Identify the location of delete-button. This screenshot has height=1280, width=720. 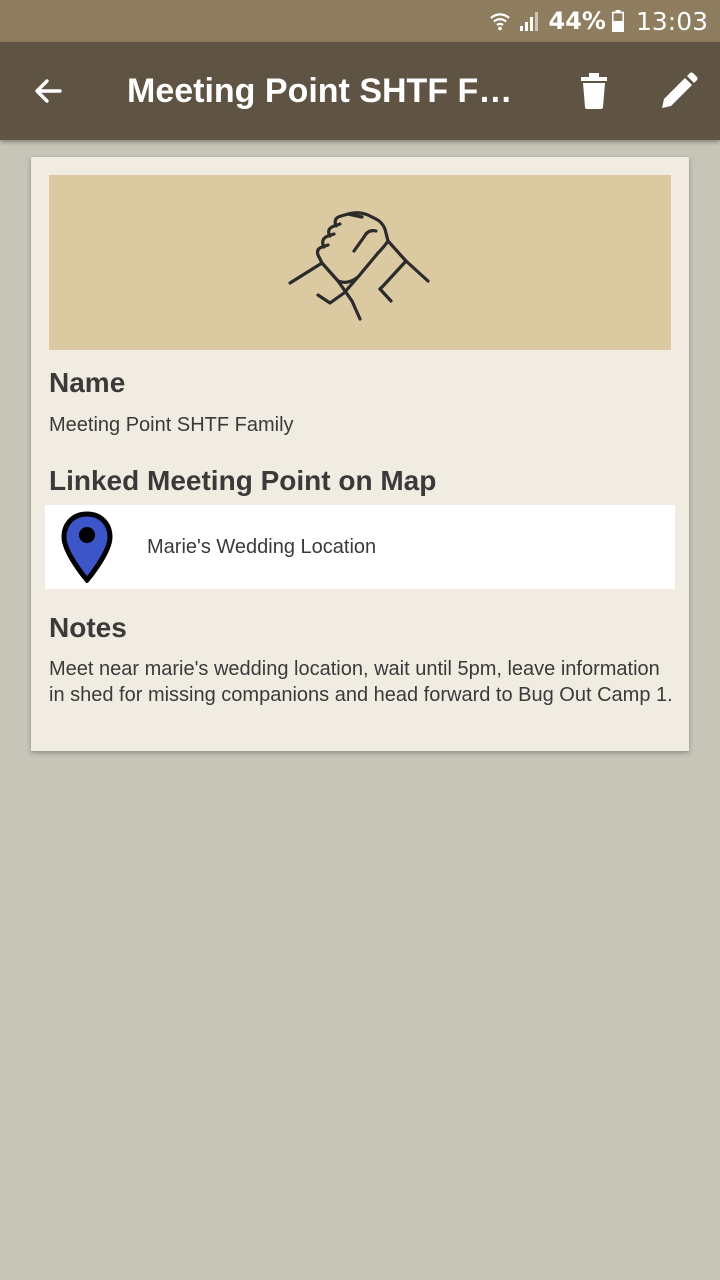
(594, 91).